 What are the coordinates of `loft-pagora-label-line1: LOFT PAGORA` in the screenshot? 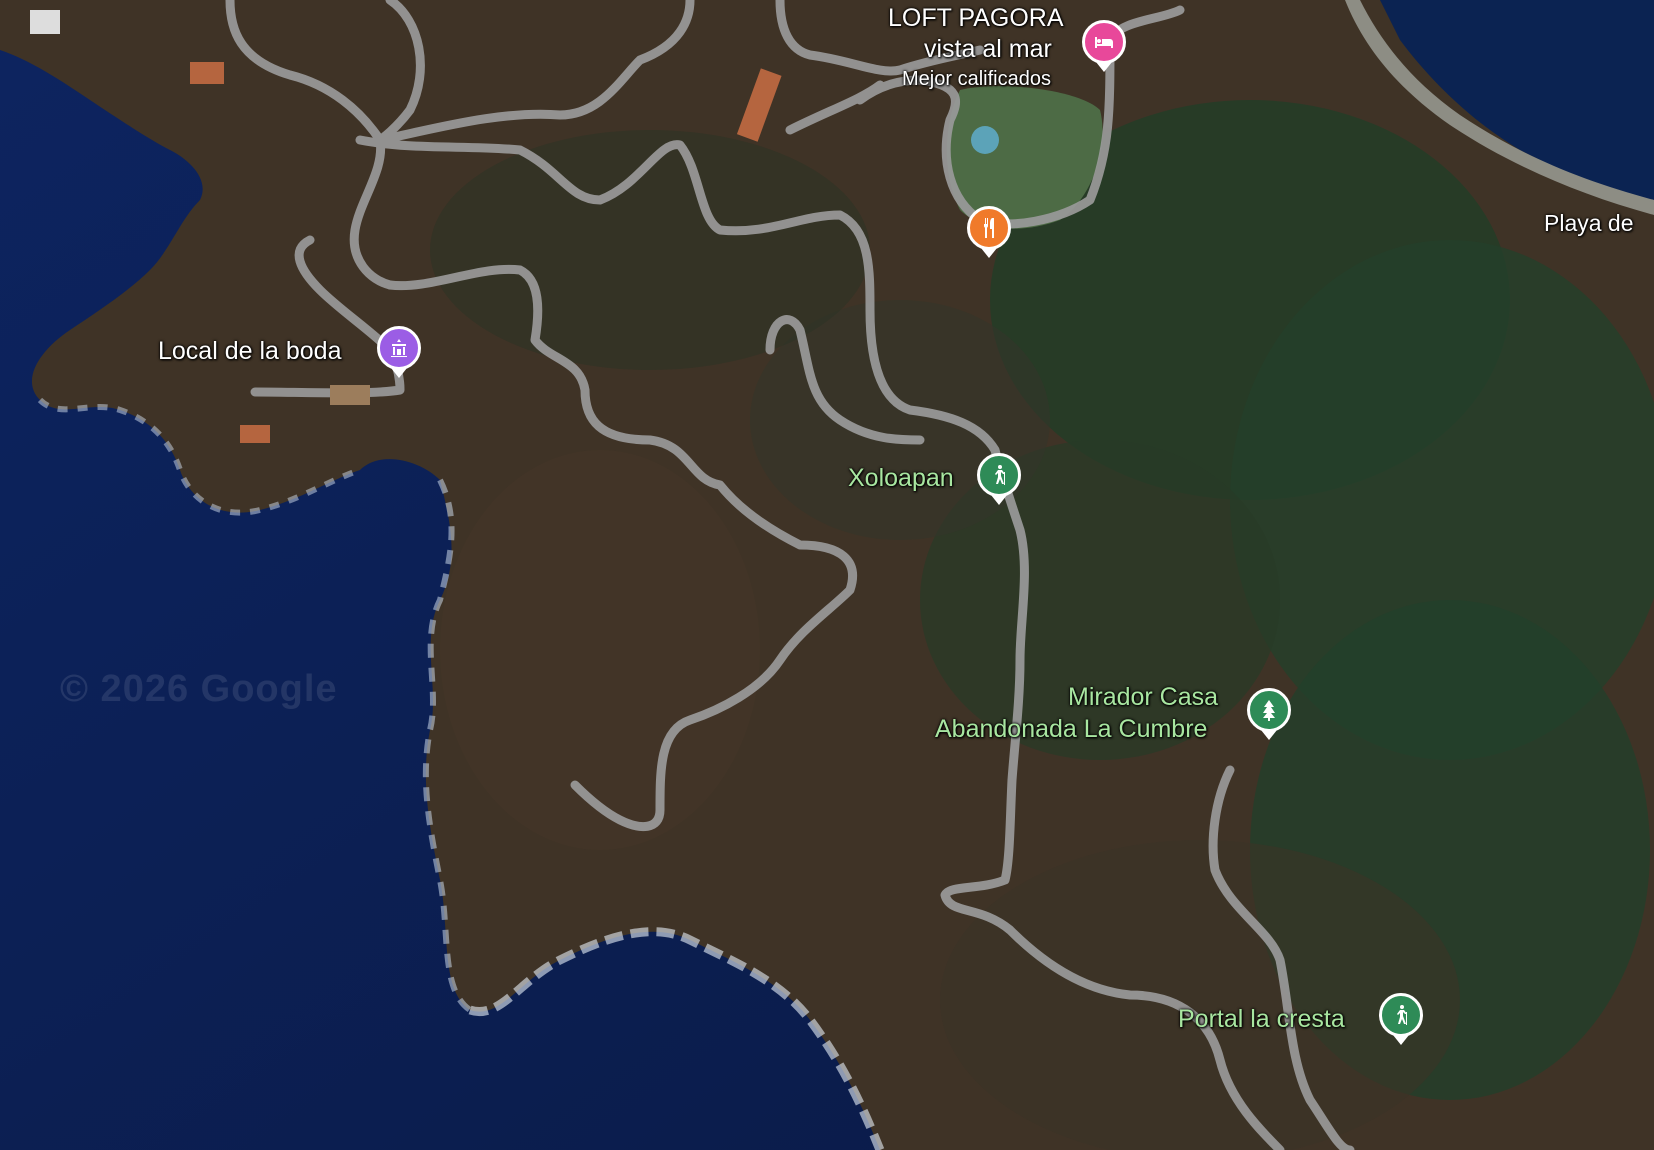 It's located at (976, 18).